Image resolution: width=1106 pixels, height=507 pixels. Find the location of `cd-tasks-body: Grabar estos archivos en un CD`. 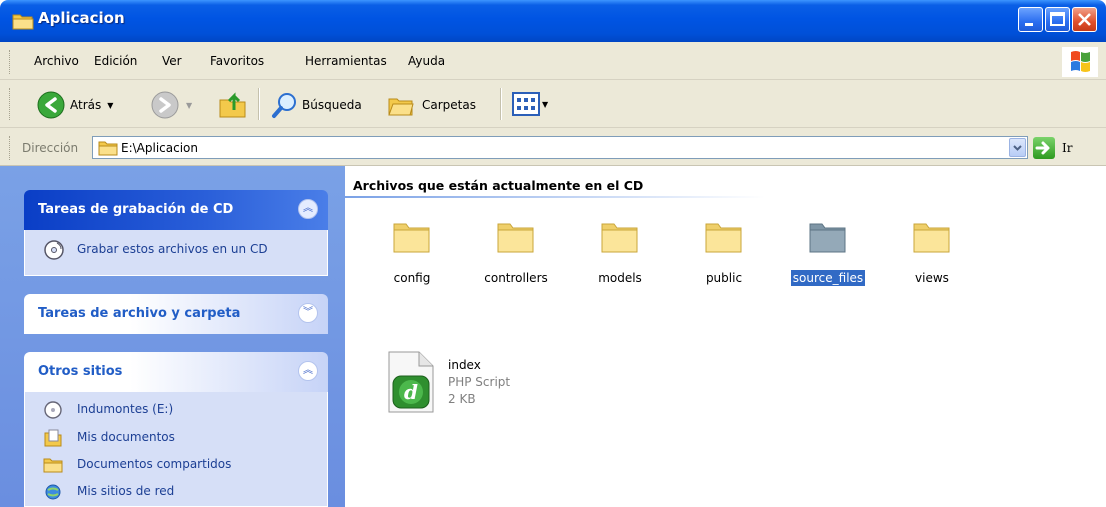

cd-tasks-body: Grabar estos archivos en un CD is located at coordinates (176, 253).